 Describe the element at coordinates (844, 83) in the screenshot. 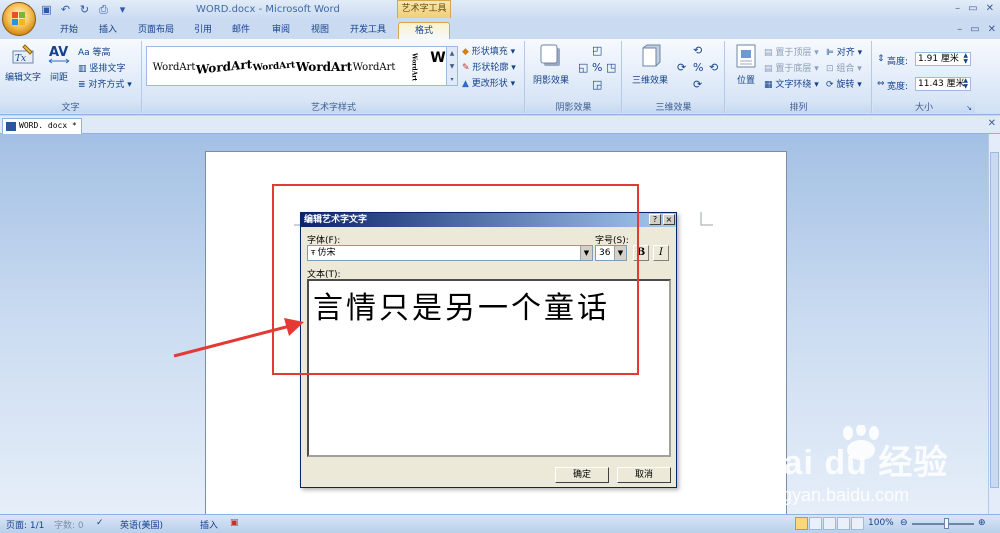

I see `rotate-button: ⟳ 旋转 ▾` at that location.